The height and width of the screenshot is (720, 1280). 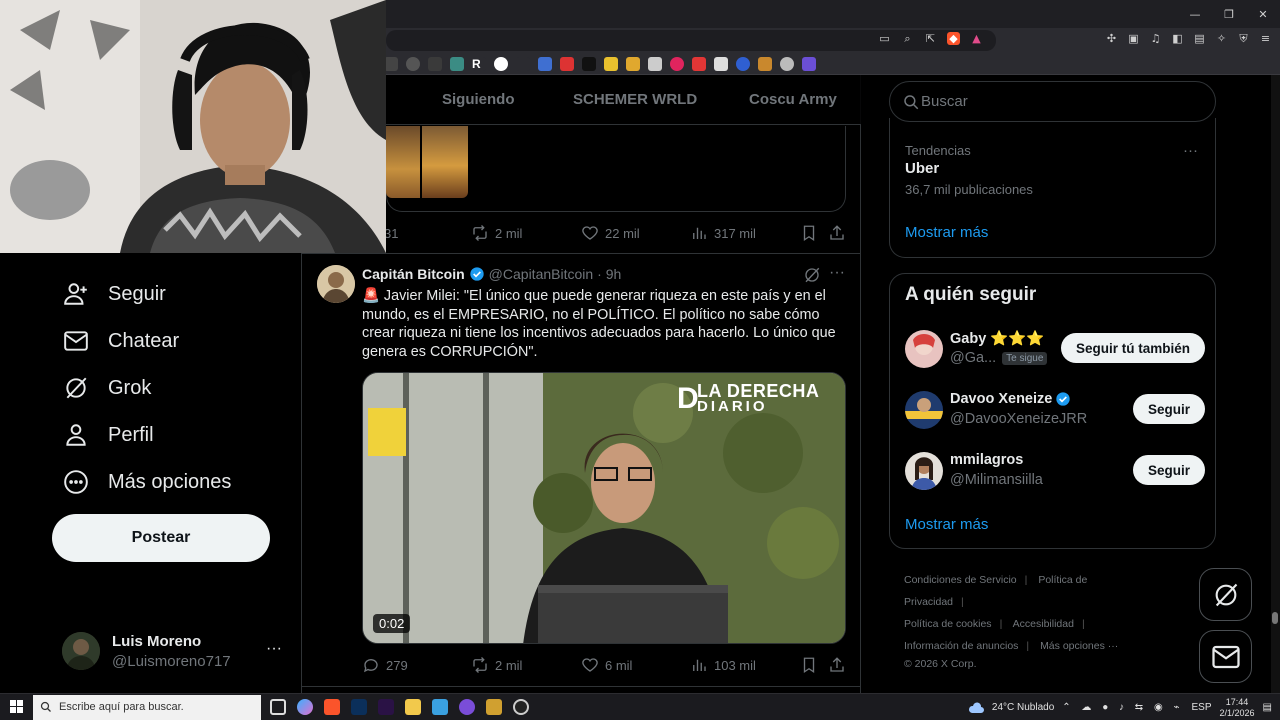 I want to click on search-input: Buscar, so click(x=1052, y=101).